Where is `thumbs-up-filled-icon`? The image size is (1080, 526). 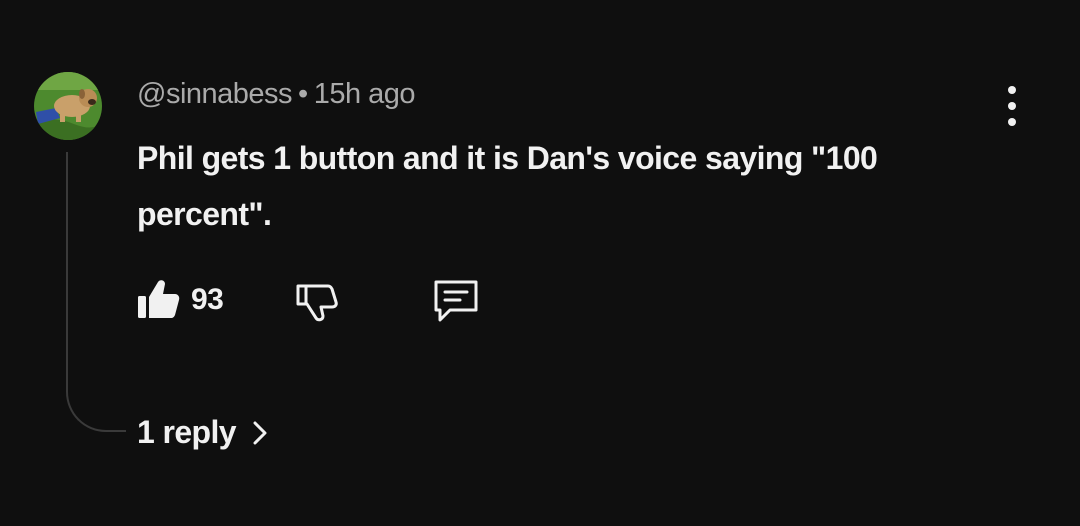 thumbs-up-filled-icon is located at coordinates (159, 299).